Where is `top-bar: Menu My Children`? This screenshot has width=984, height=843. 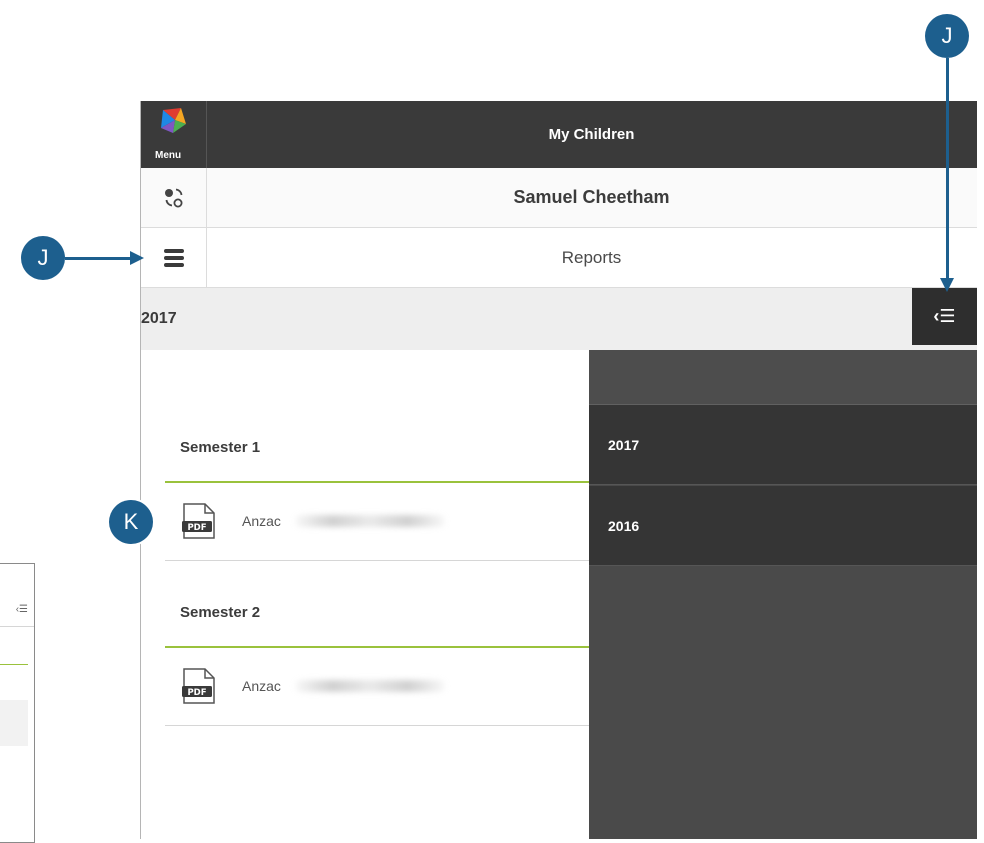 top-bar: Menu My Children is located at coordinates (559, 134).